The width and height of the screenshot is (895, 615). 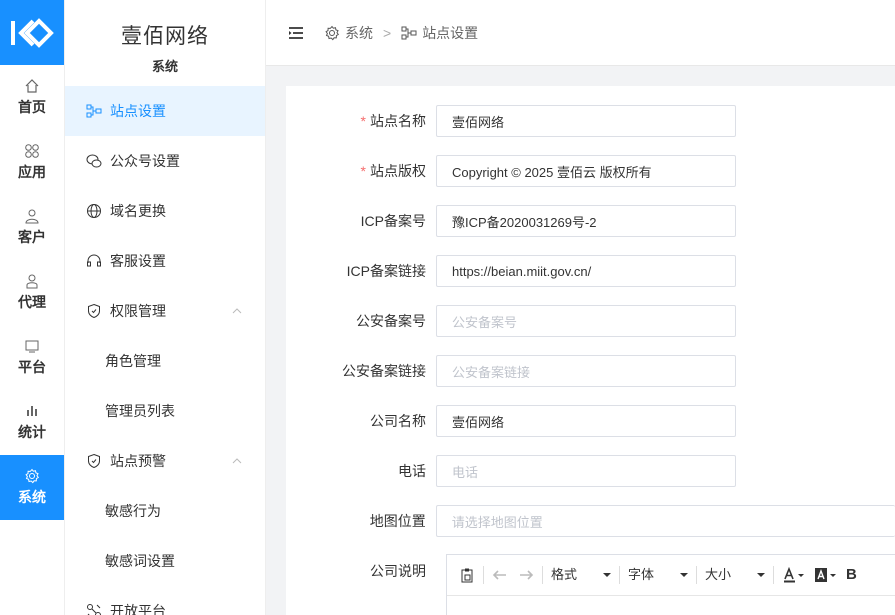 I want to click on submenu-label: 权限管理, so click(x=138, y=311).